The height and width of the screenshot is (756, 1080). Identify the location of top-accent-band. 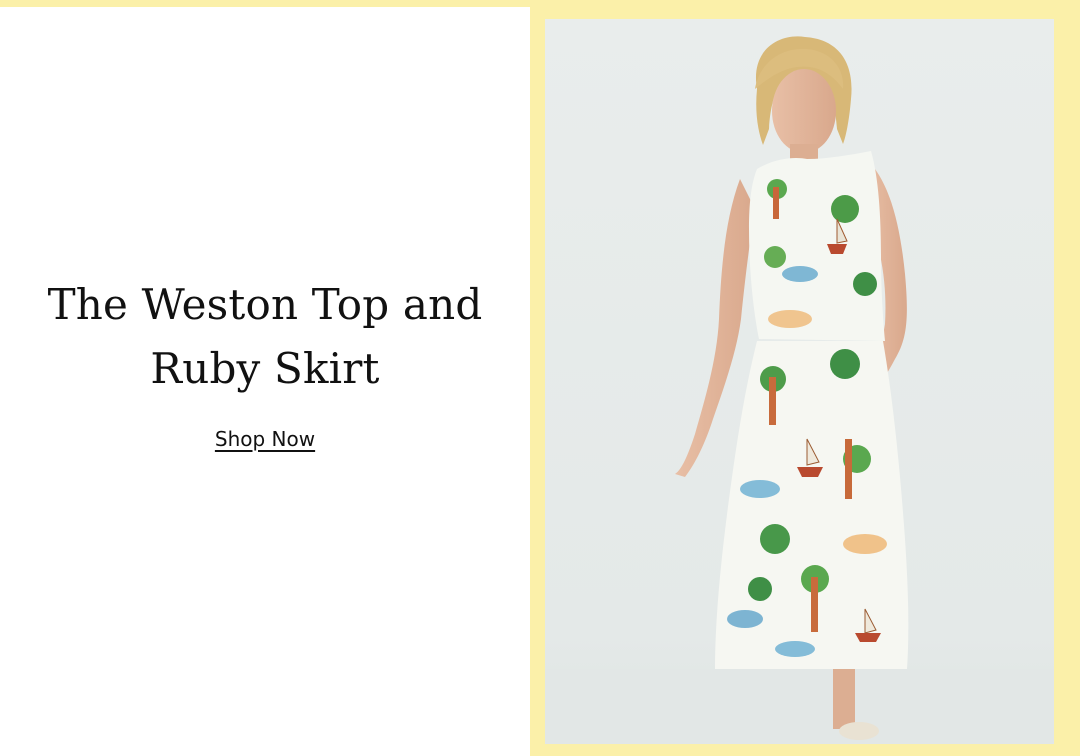
(265, 3).